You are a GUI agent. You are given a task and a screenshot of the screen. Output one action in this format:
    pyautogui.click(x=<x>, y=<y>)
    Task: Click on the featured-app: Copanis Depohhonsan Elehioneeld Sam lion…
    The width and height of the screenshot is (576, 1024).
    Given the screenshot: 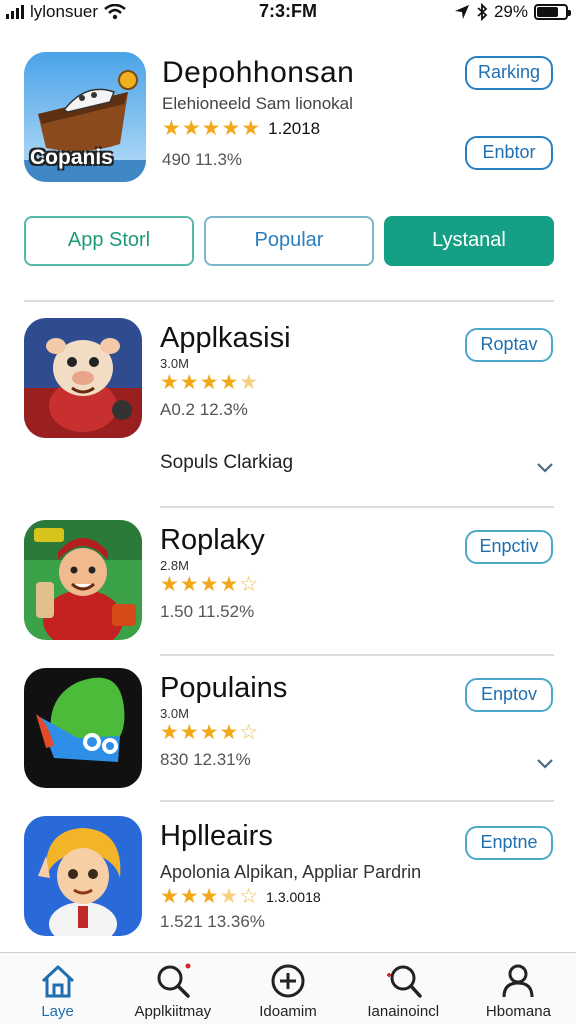 What is the action you would take?
    pyautogui.click(x=288, y=121)
    